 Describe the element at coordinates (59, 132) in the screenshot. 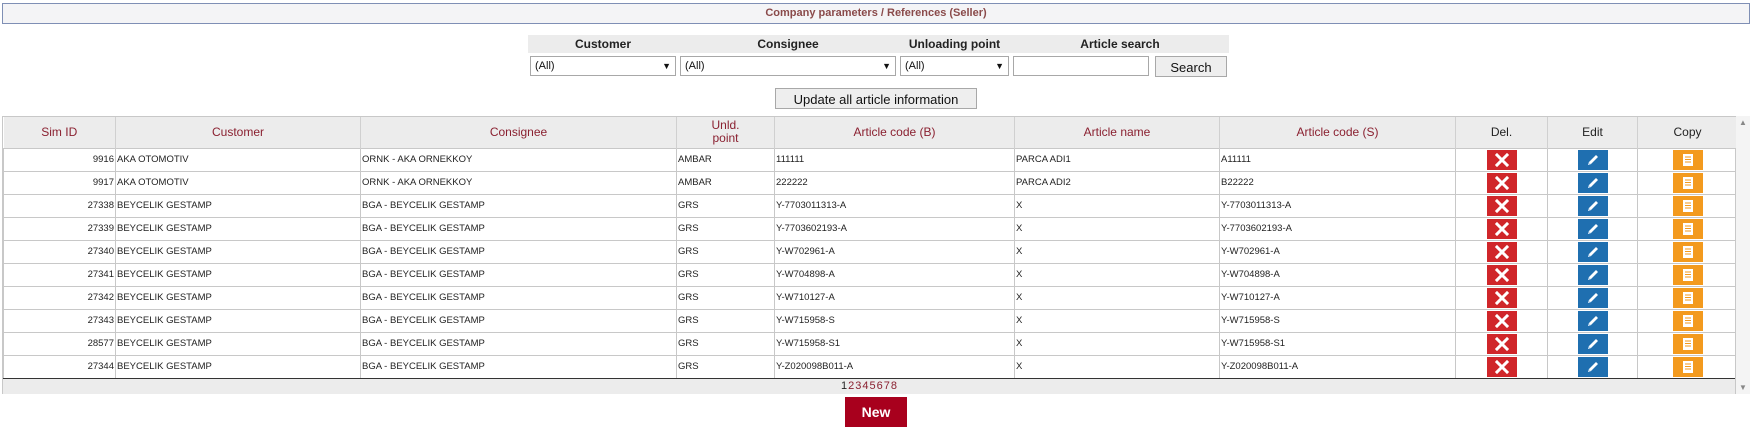

I see `col-sim-id: Sim ID` at that location.